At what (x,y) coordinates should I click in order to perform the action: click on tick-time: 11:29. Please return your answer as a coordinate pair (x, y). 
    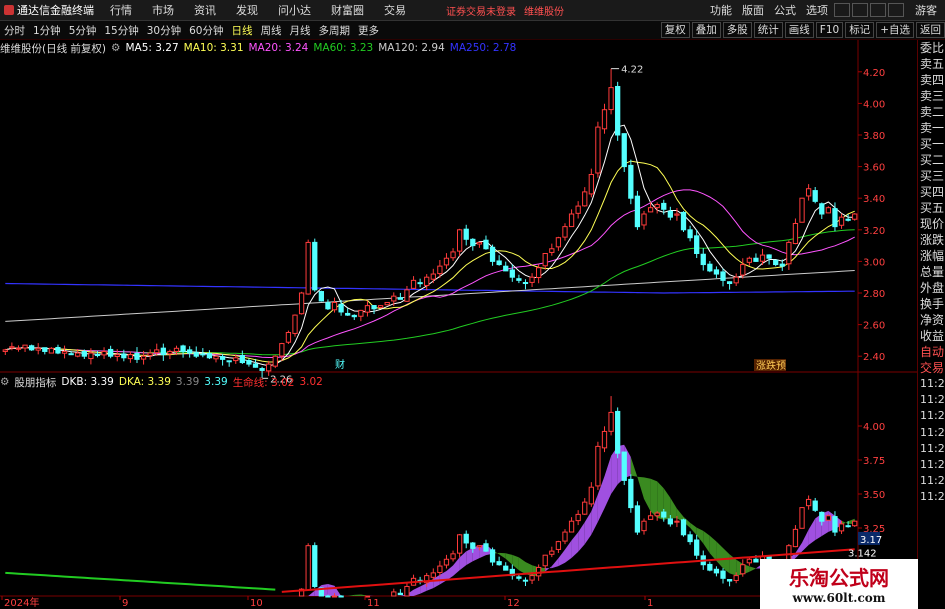
    Looking at the image, I should click on (932, 464).